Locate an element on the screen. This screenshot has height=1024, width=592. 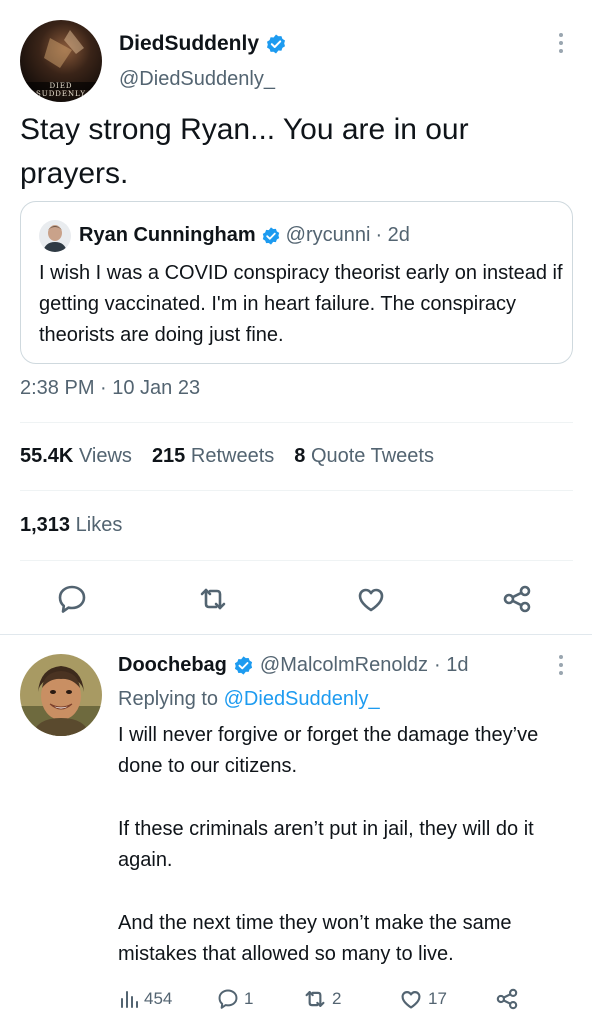
views-icon is located at coordinates (129, 999).